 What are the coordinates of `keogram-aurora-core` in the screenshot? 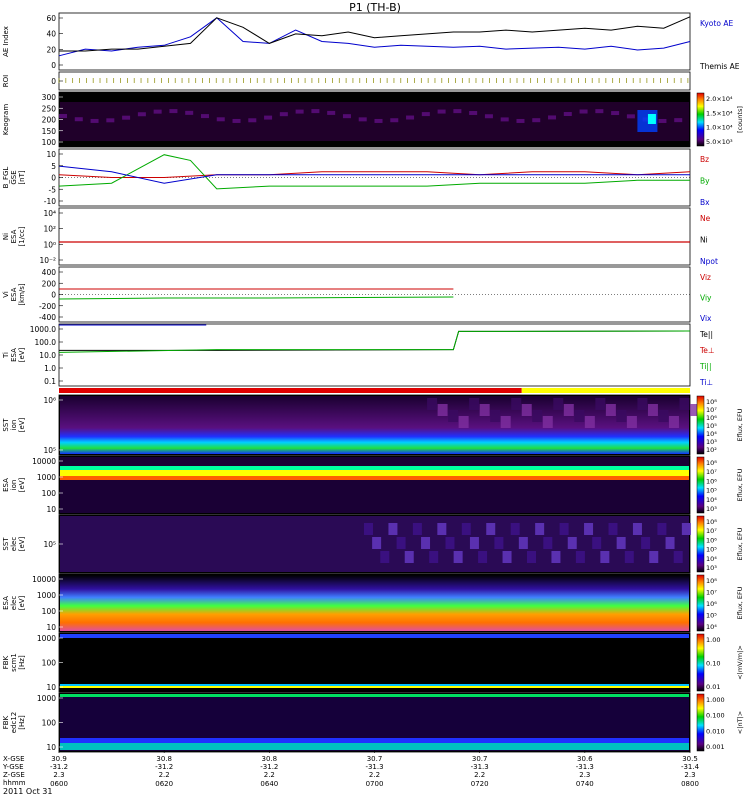 It's located at (651, 119).